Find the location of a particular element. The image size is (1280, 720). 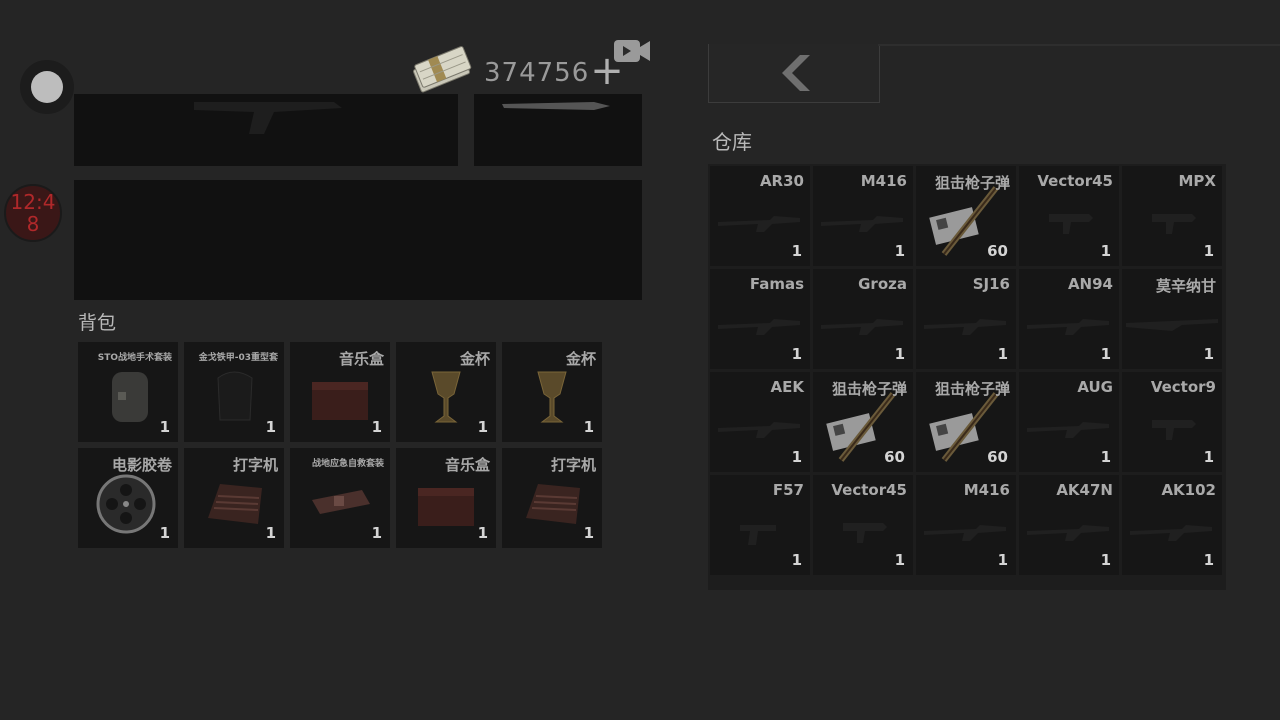

top-divider is located at coordinates (1079, 45).